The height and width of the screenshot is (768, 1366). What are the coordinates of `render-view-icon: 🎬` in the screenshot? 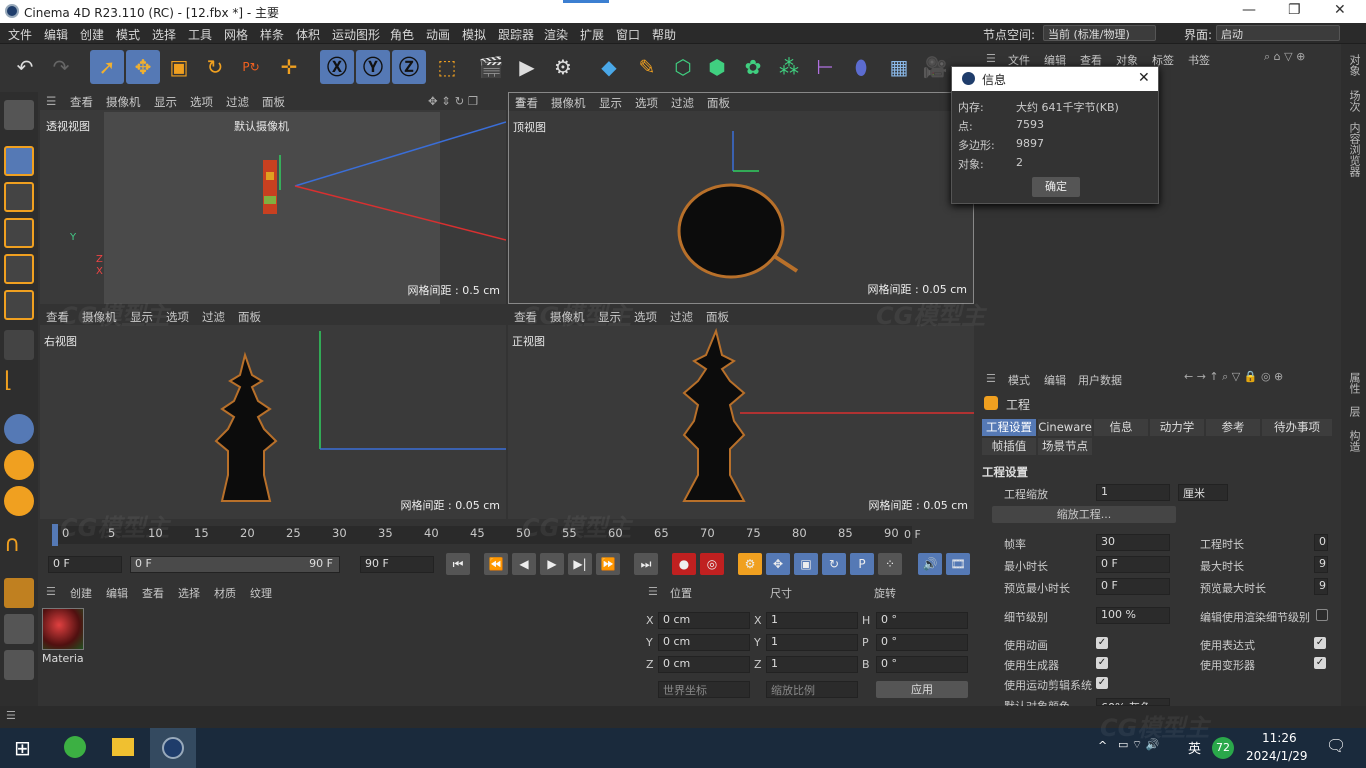 It's located at (491, 67).